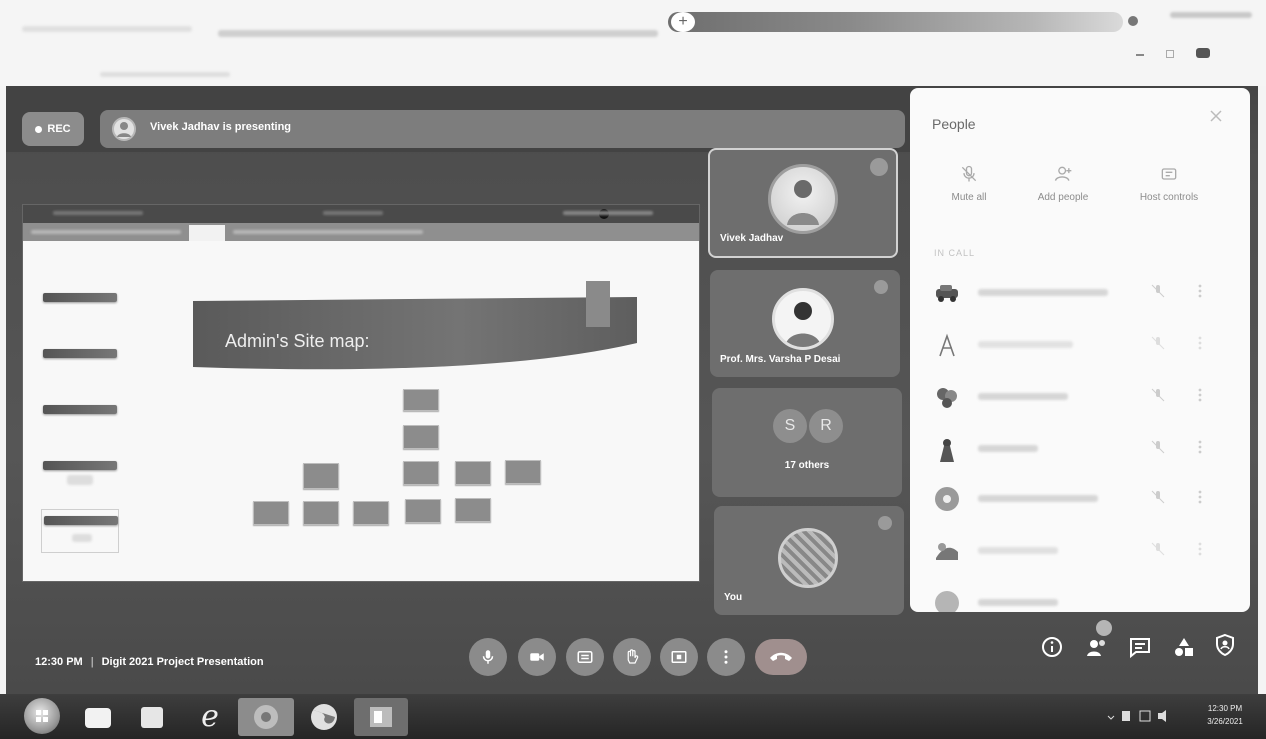 The width and height of the screenshot is (1266, 739). What do you see at coordinates (1140, 55) in the screenshot?
I see `minimize-icon` at bounding box center [1140, 55].